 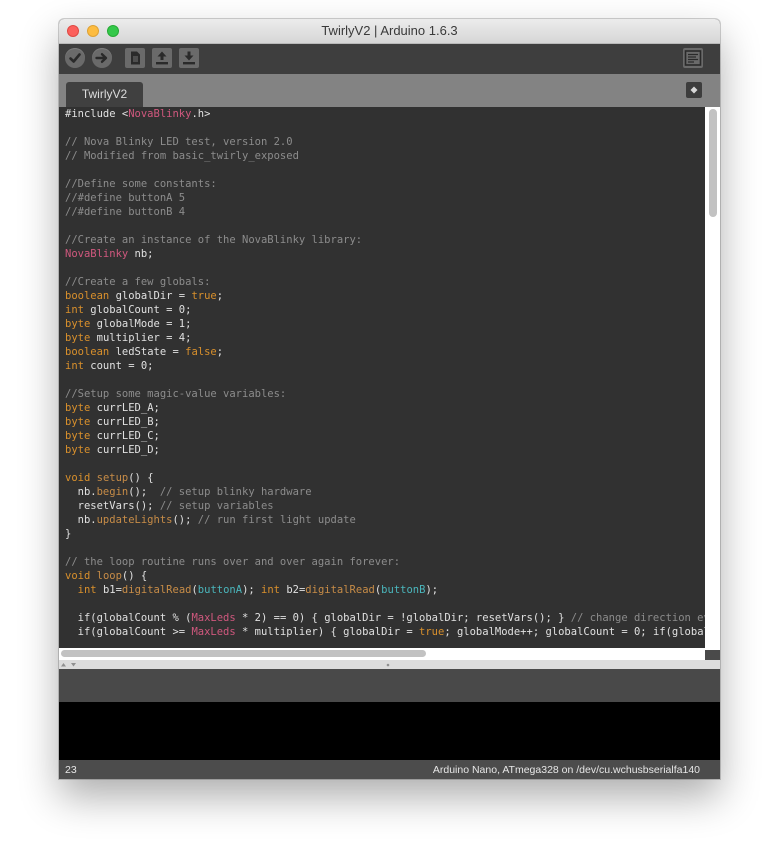 I want to click on save-icon, so click(x=189, y=58).